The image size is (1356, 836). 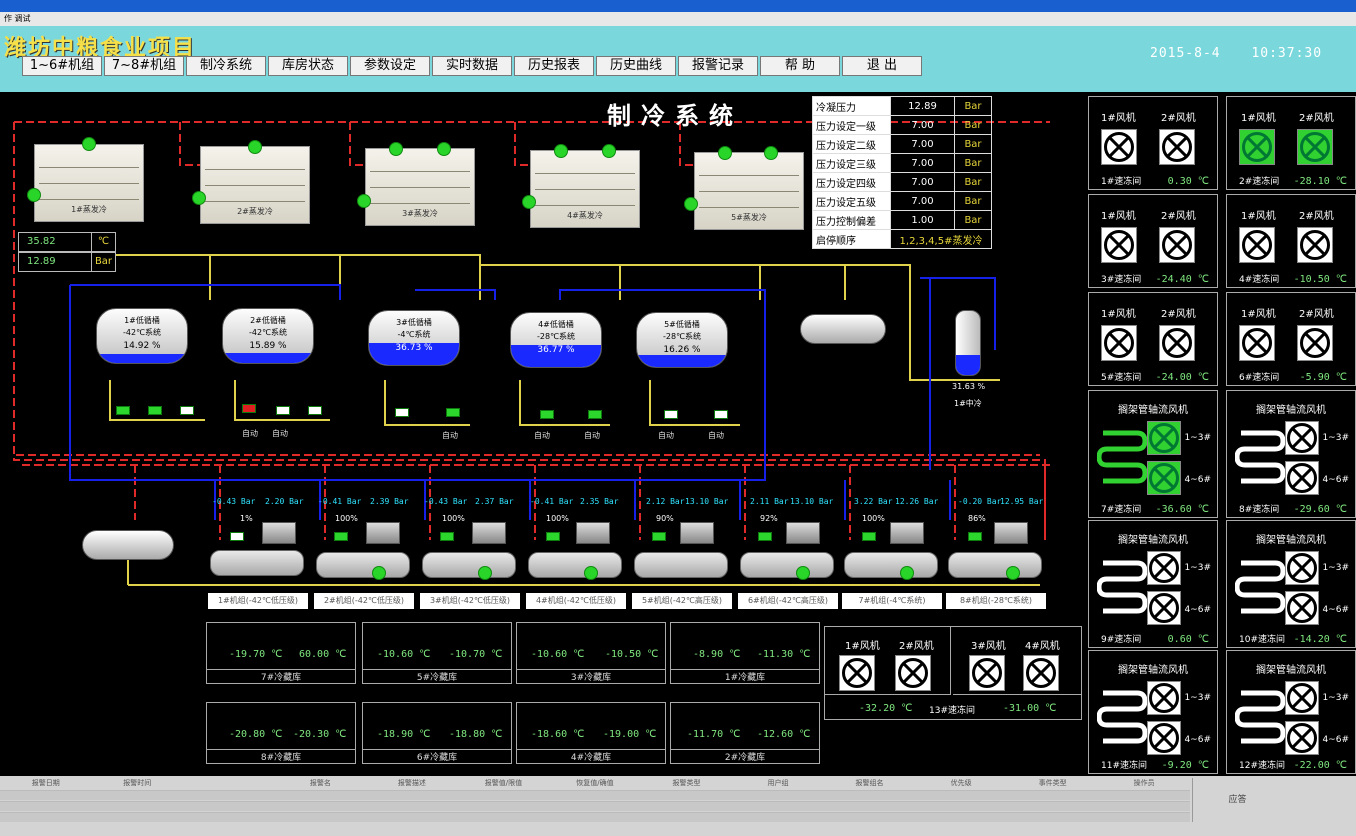 What do you see at coordinates (585, 189) in the screenshot?
I see `evaporative-condenser-4: 4#蒸发冷` at bounding box center [585, 189].